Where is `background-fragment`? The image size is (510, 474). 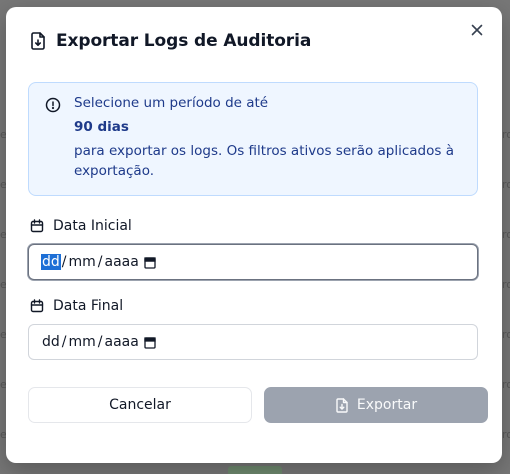
background-fragment is located at coordinates (255, 470).